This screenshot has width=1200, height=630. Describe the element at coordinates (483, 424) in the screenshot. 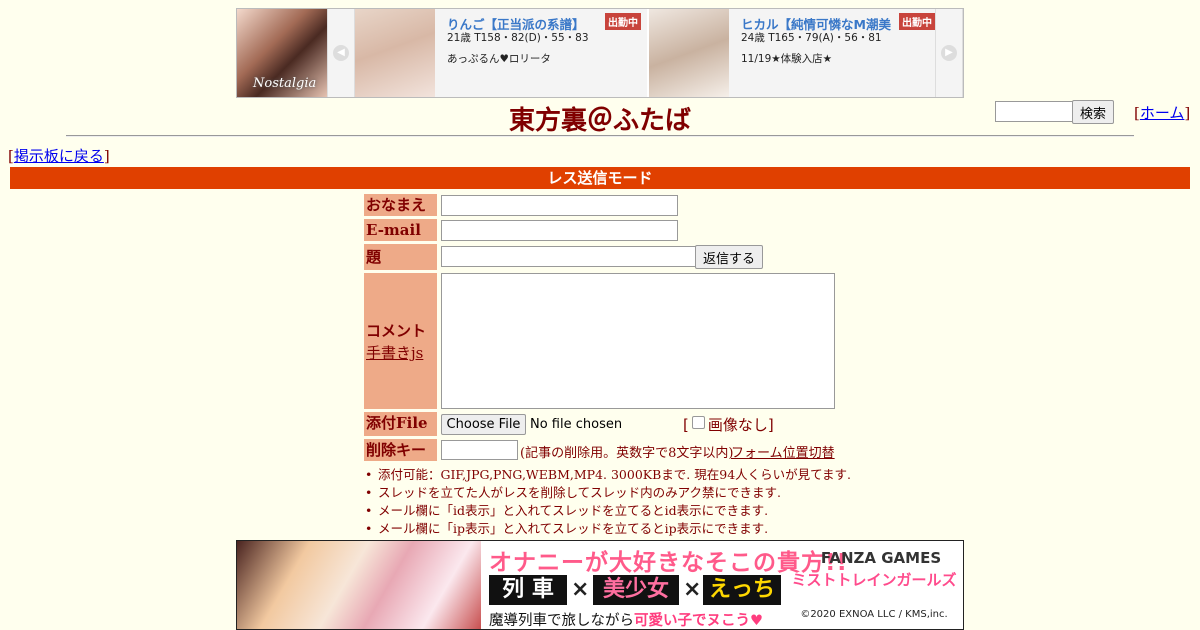

I see `choose-file-button: Choose File` at that location.